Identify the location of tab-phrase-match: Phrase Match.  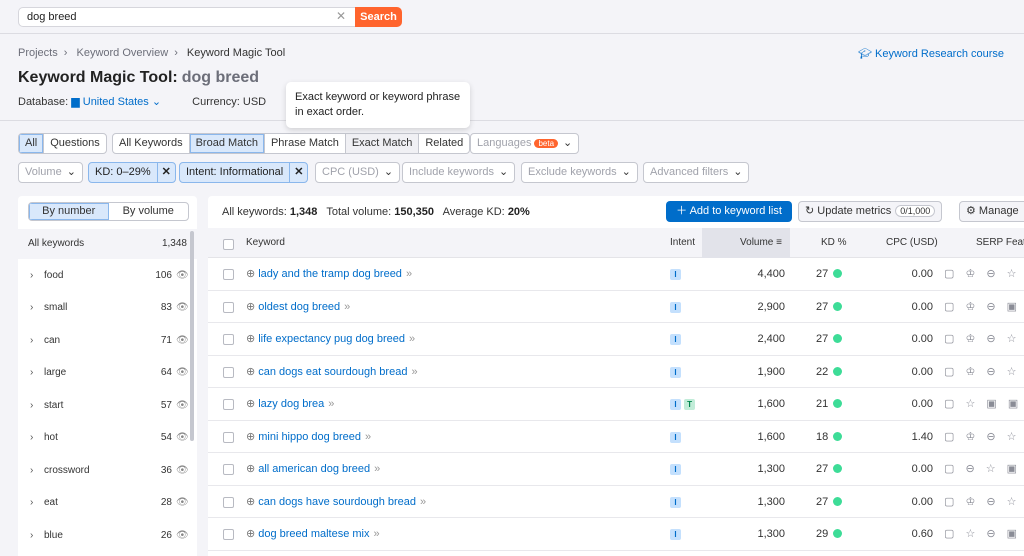
(305, 143).